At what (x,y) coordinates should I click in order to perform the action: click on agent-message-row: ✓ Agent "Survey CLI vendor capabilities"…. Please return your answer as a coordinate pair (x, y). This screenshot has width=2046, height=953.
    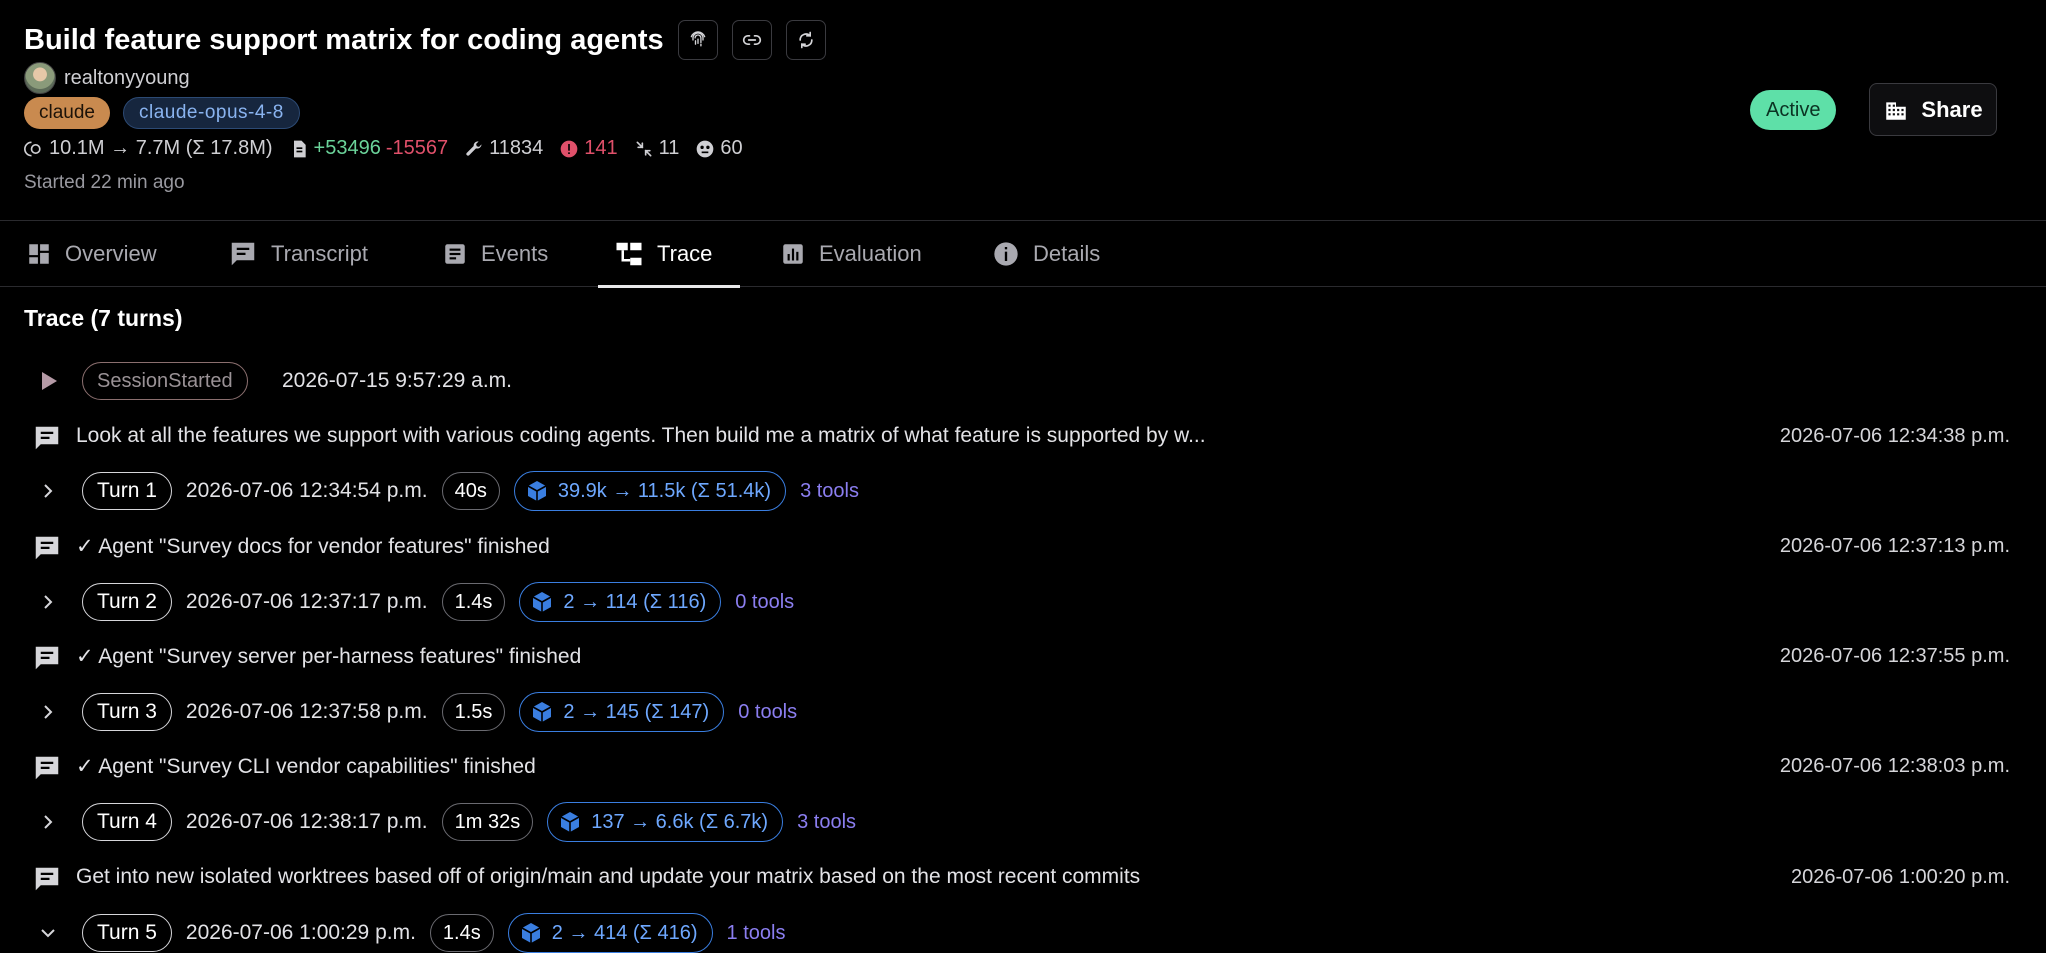
    Looking at the image, I should click on (1023, 766).